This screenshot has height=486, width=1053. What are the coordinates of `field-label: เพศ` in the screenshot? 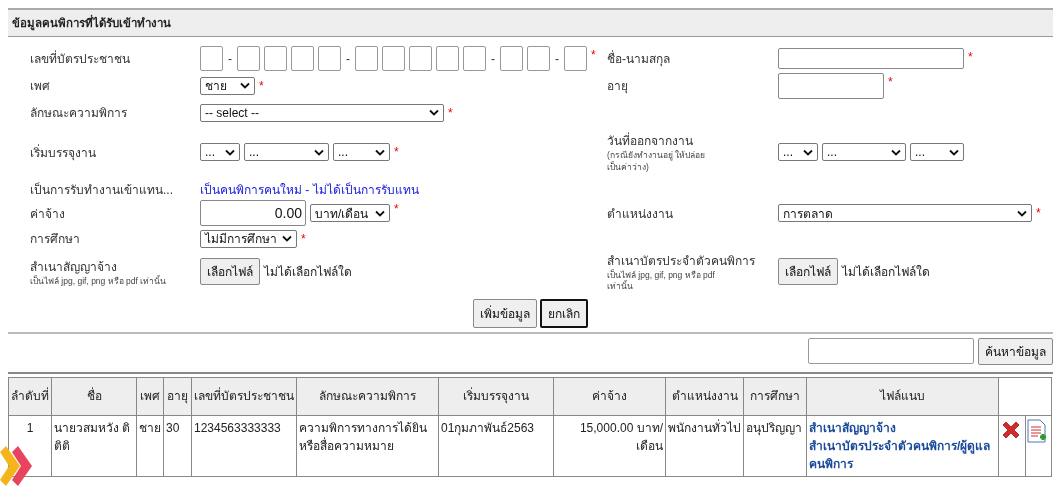 It's located at (40, 86).